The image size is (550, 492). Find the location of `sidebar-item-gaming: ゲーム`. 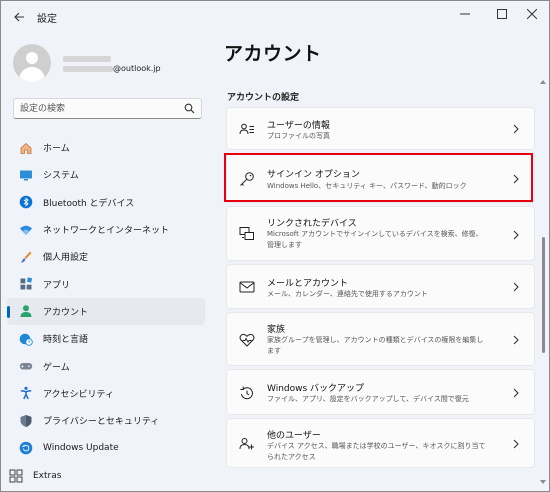

sidebar-item-gaming: ゲーム is located at coordinates (106, 365).